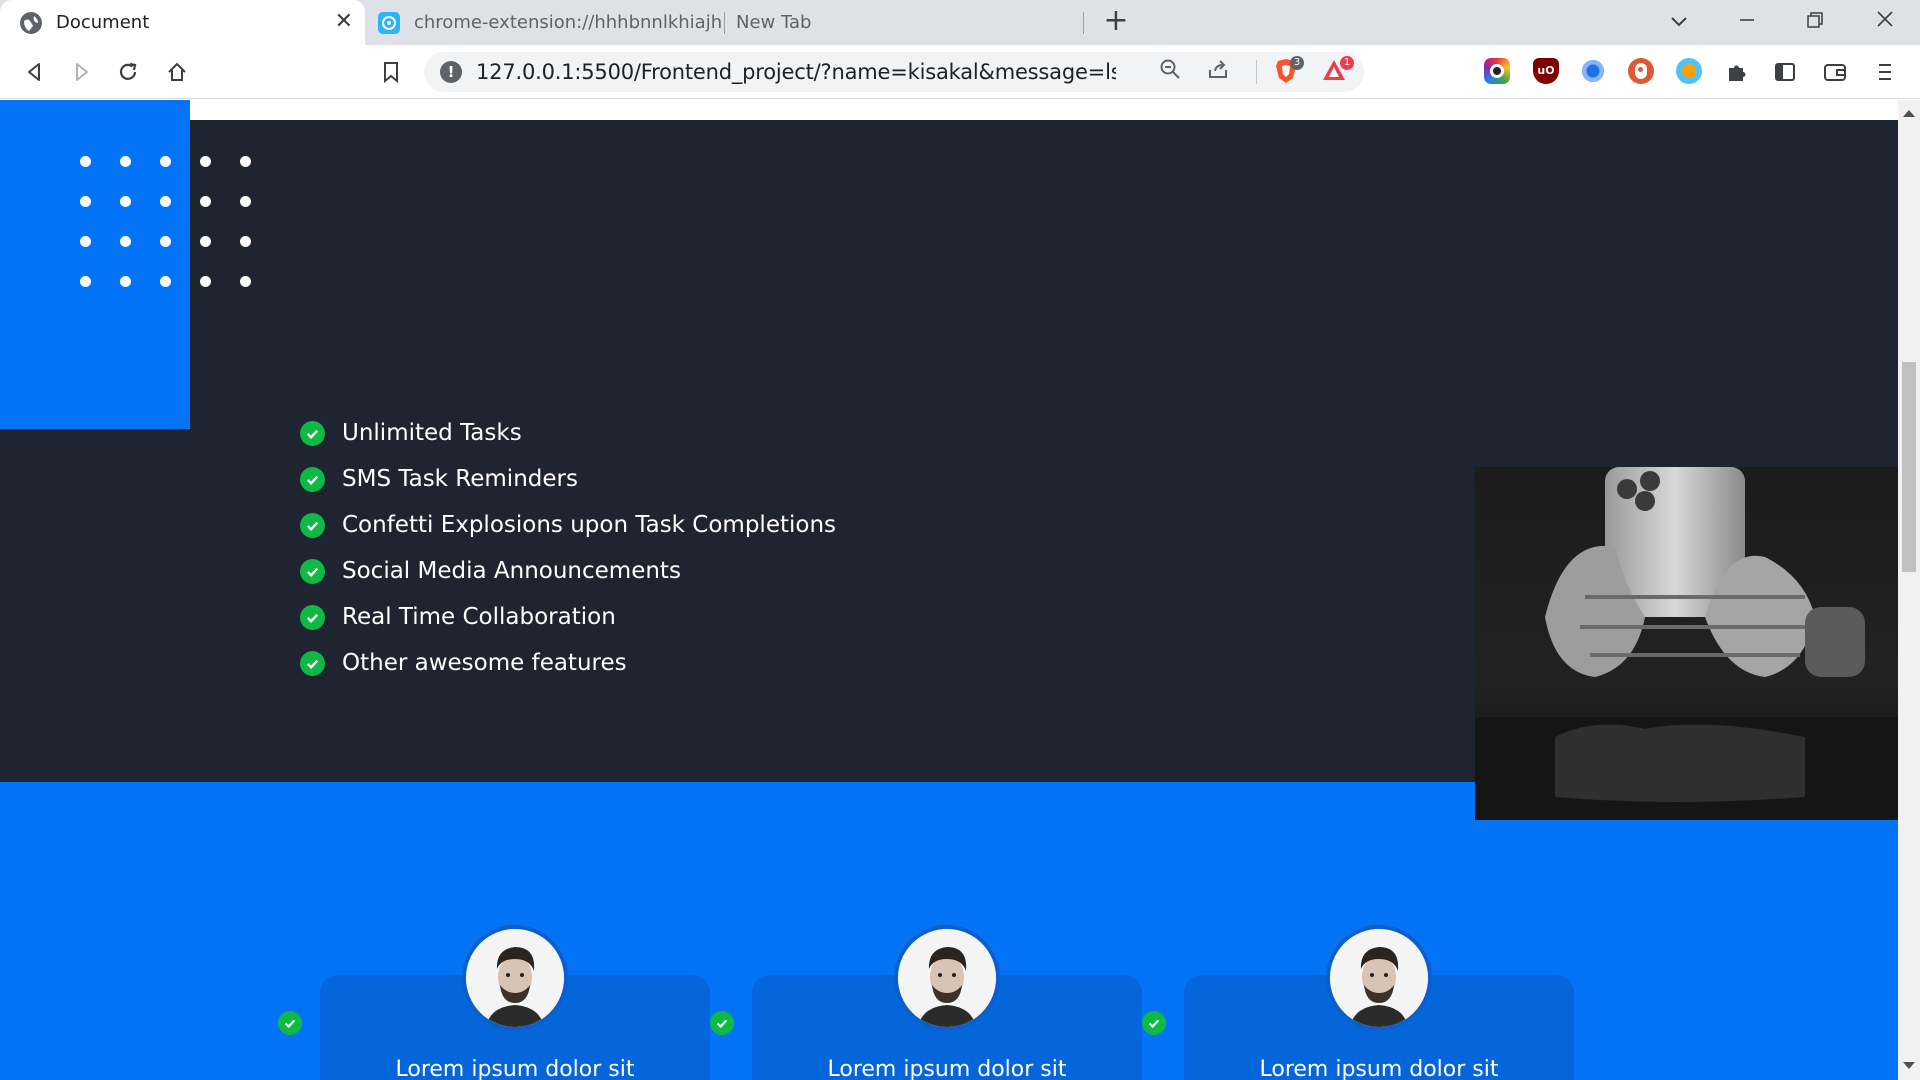 The image size is (1920, 1080). I want to click on wallet-icon, so click(1835, 72).